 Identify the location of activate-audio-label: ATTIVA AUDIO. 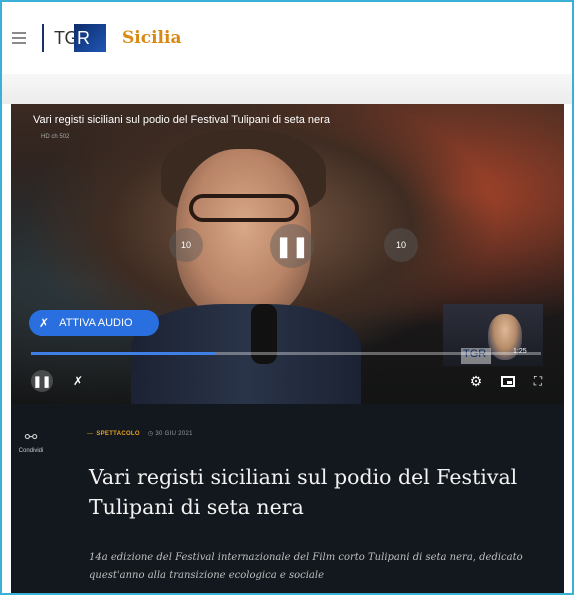
(96, 323).